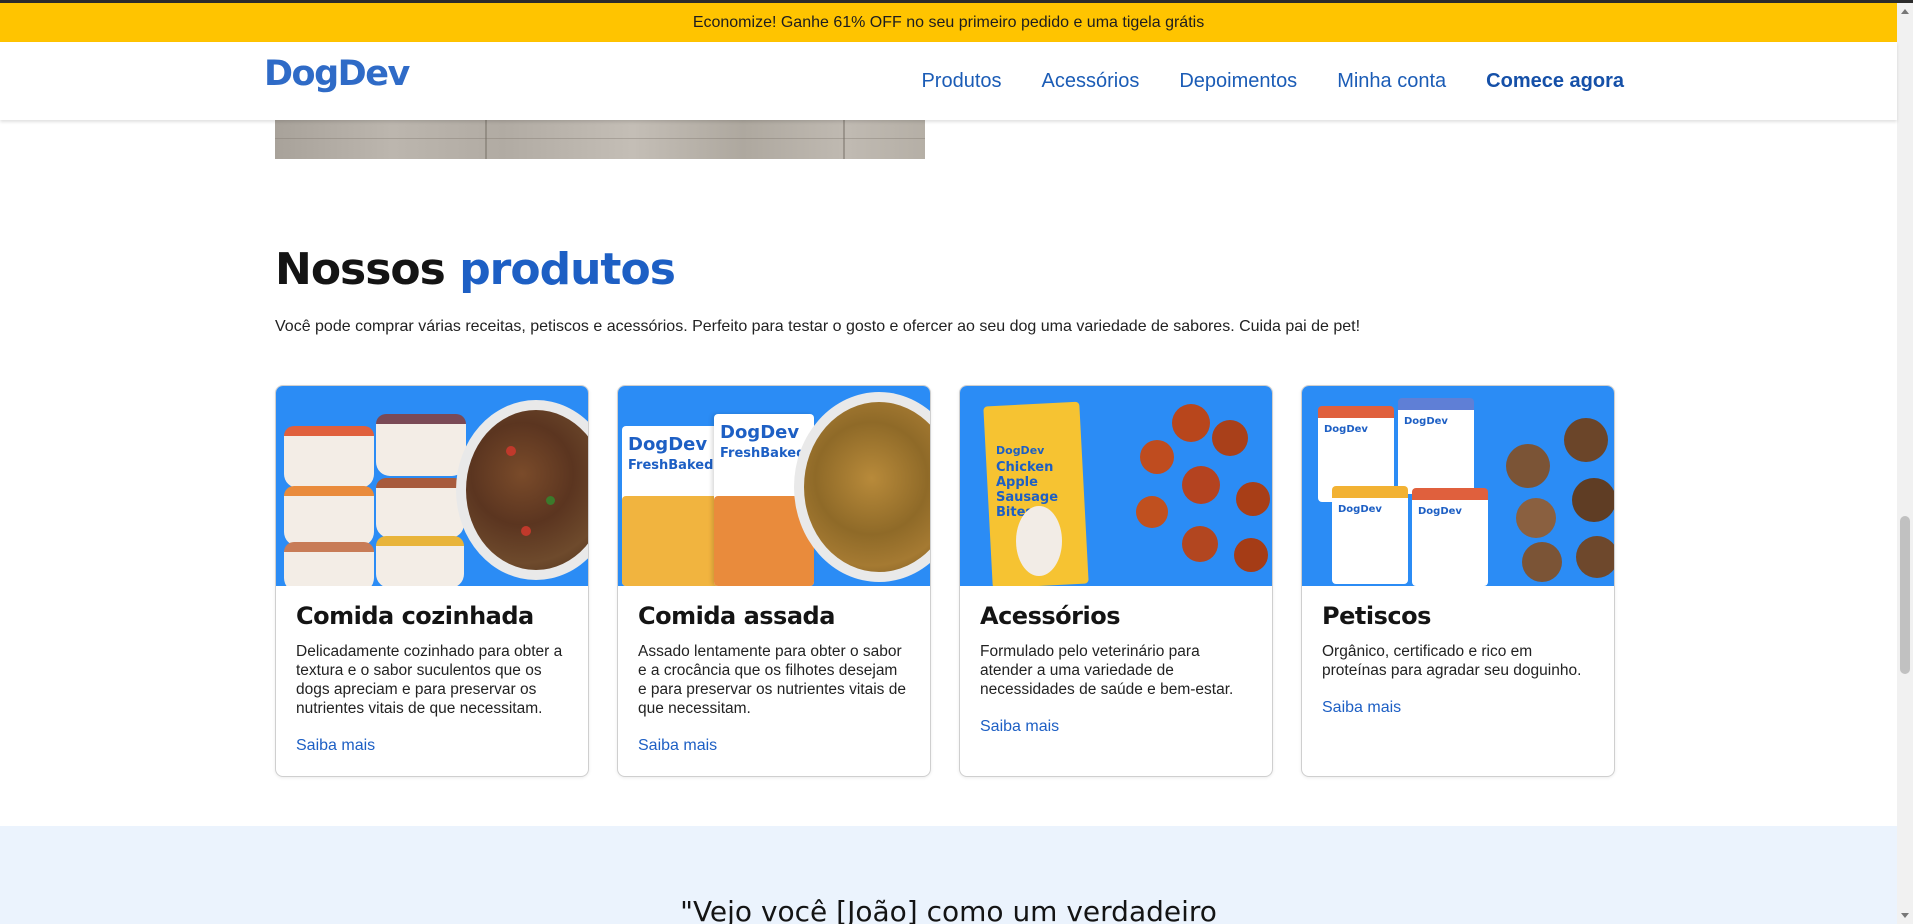 The height and width of the screenshot is (924, 1913). I want to click on treats-image: DogDev DogDev DogDev DogDev, so click(1458, 486).